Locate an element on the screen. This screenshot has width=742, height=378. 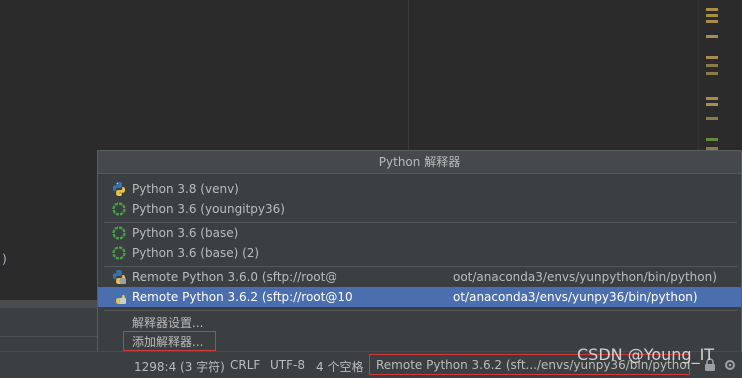
interpreter-item-label-prefix: Remote Python 3.6.2 (sftp://root@10 is located at coordinates (242, 297).